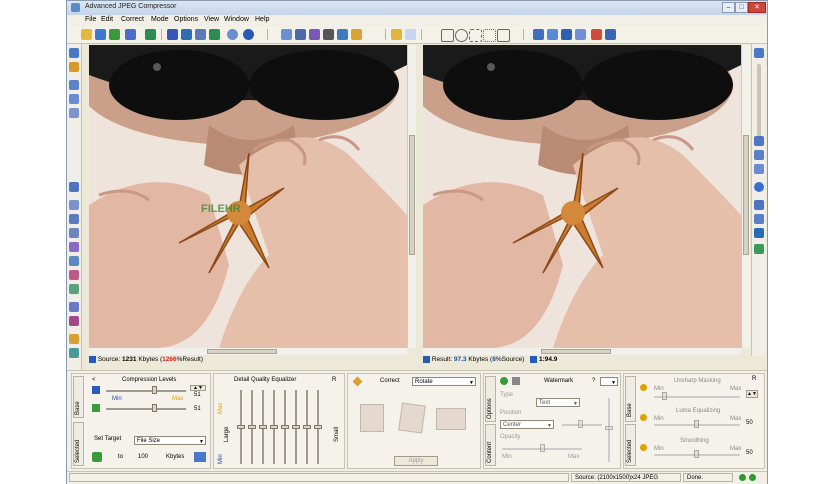  Describe the element at coordinates (248, 34) in the screenshot. I see `help-icon` at that location.